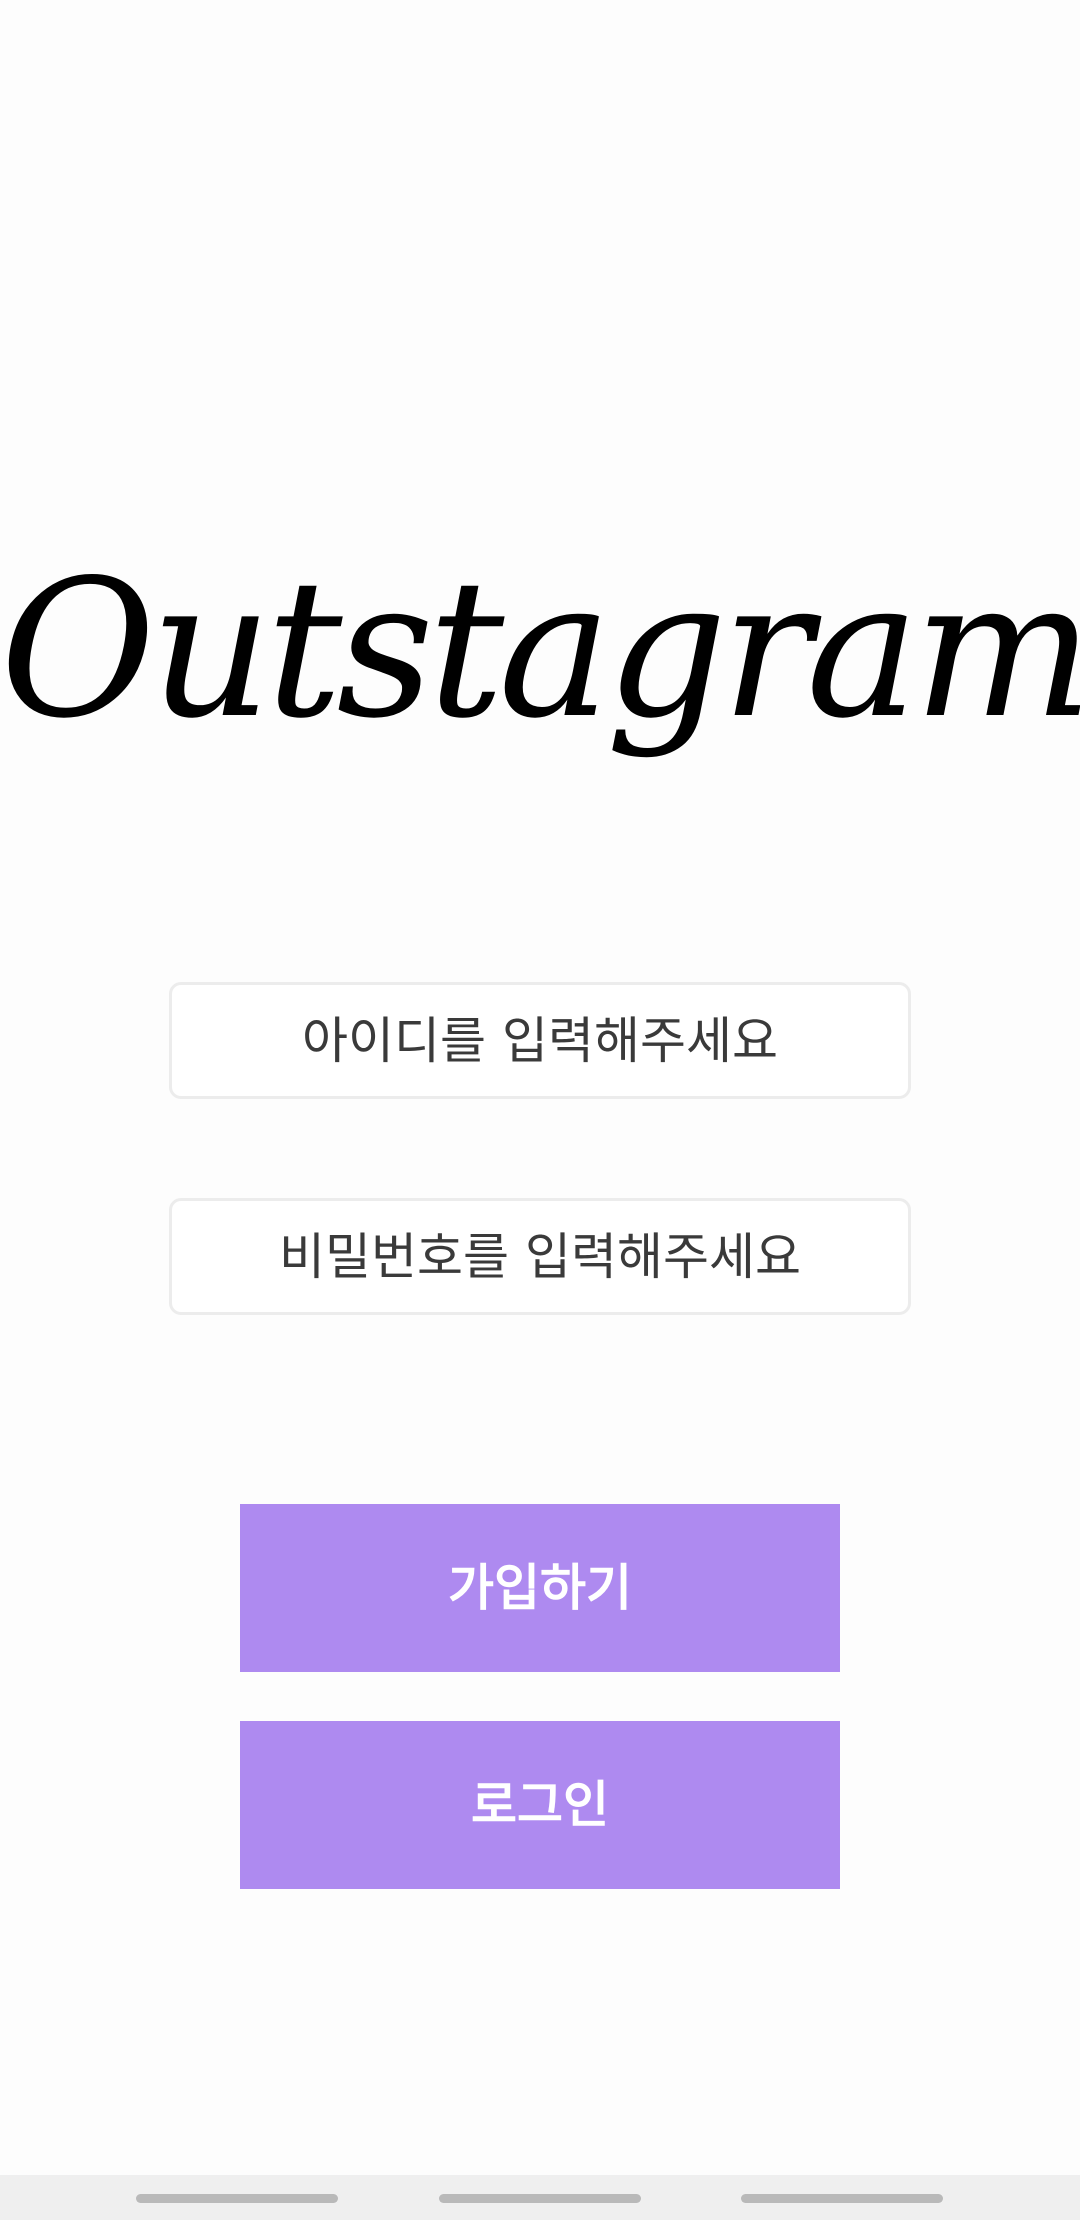 This screenshot has width=1080, height=2220. What do you see at coordinates (842, 2198) in the screenshot?
I see `nav-handle-right` at bounding box center [842, 2198].